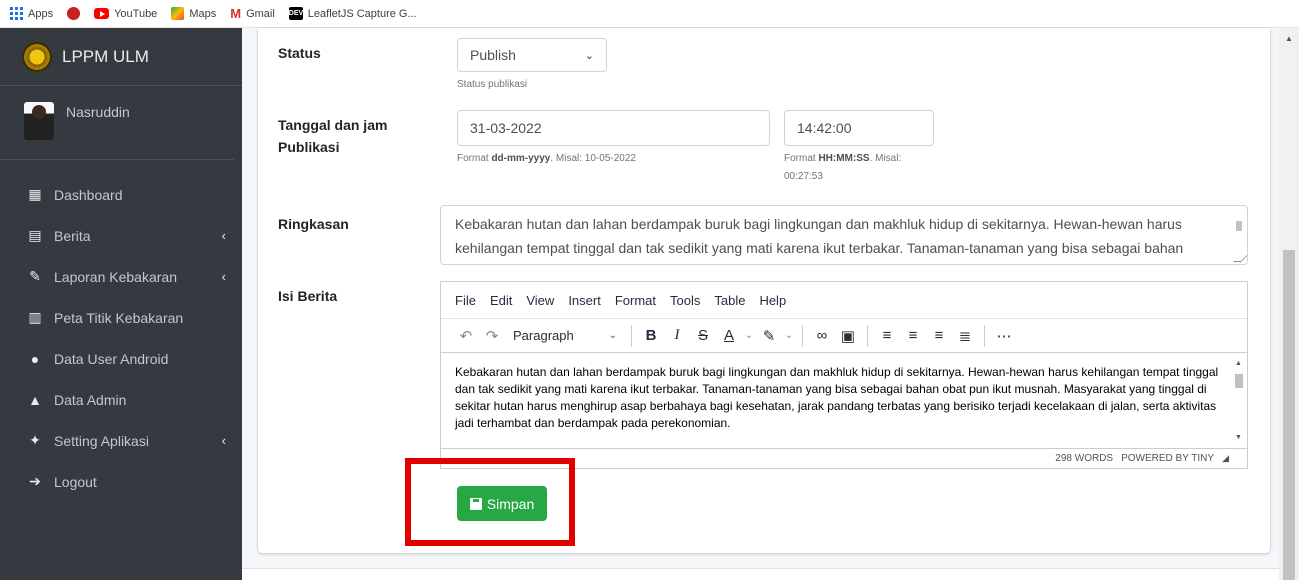 This screenshot has width=1299, height=580. What do you see at coordinates (333, 125) in the screenshot?
I see `publish-label-line1: Tanggal dan jam` at bounding box center [333, 125].